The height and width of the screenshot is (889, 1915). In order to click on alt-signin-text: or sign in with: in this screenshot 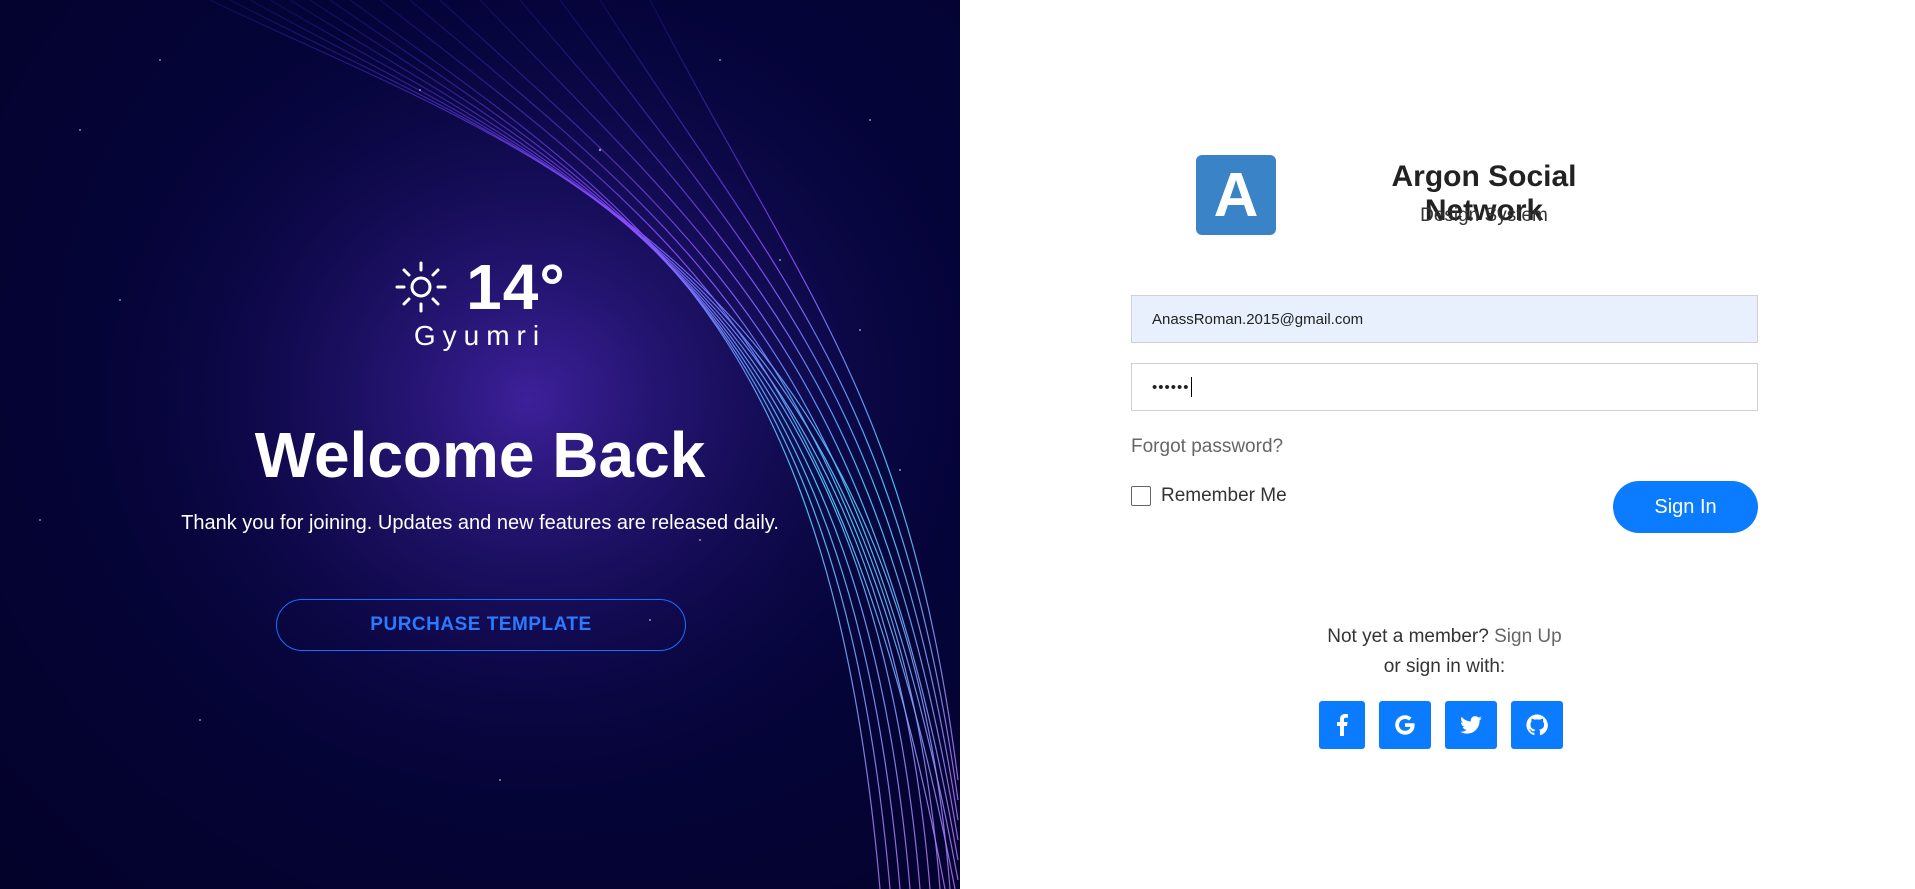, I will do `click(1444, 666)`.